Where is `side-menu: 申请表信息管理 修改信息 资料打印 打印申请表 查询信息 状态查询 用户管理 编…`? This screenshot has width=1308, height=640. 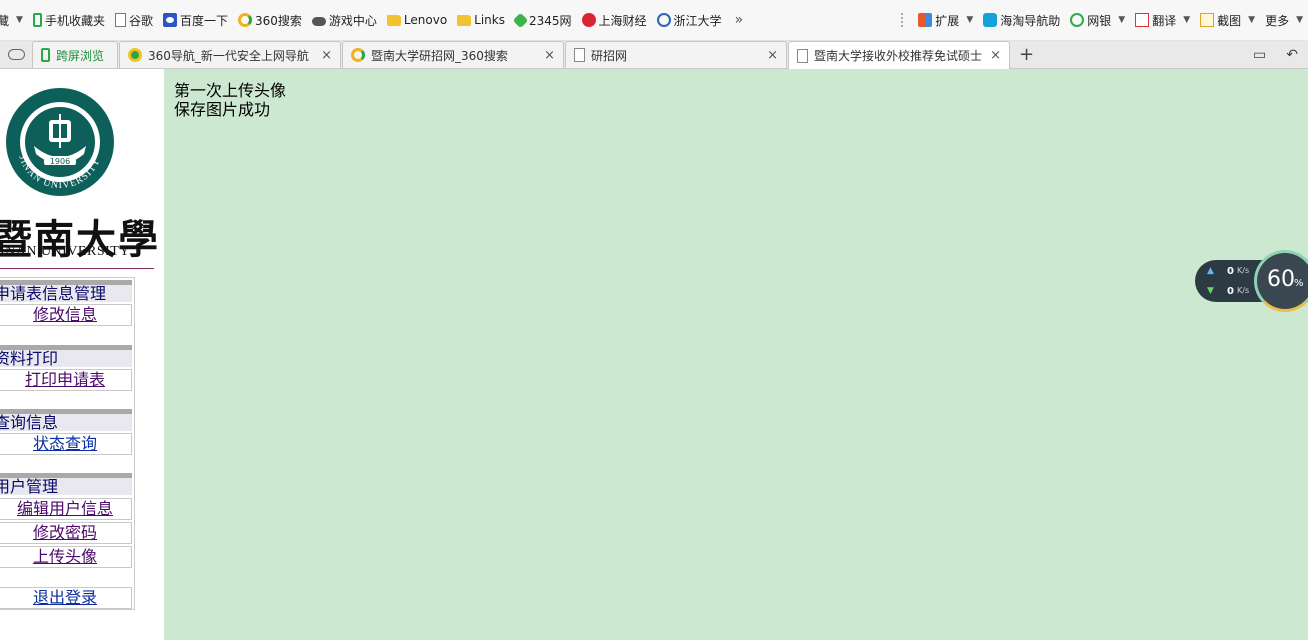 side-menu: 申请表信息管理 修改信息 资料打印 打印申请表 查询信息 状态查询 用户管理 编… is located at coordinates (67, 443).